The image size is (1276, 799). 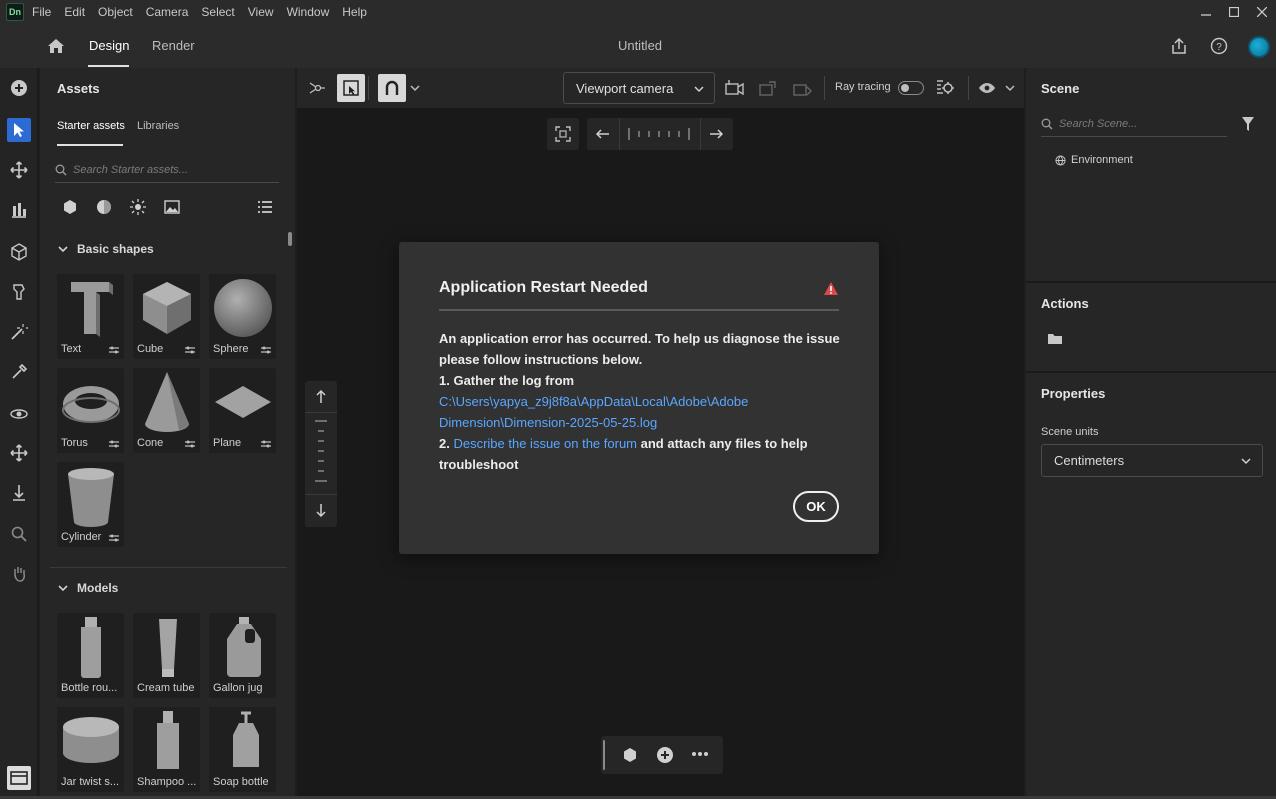 What do you see at coordinates (625, 88) in the screenshot?
I see `camera-select-value: Viewport camera` at bounding box center [625, 88].